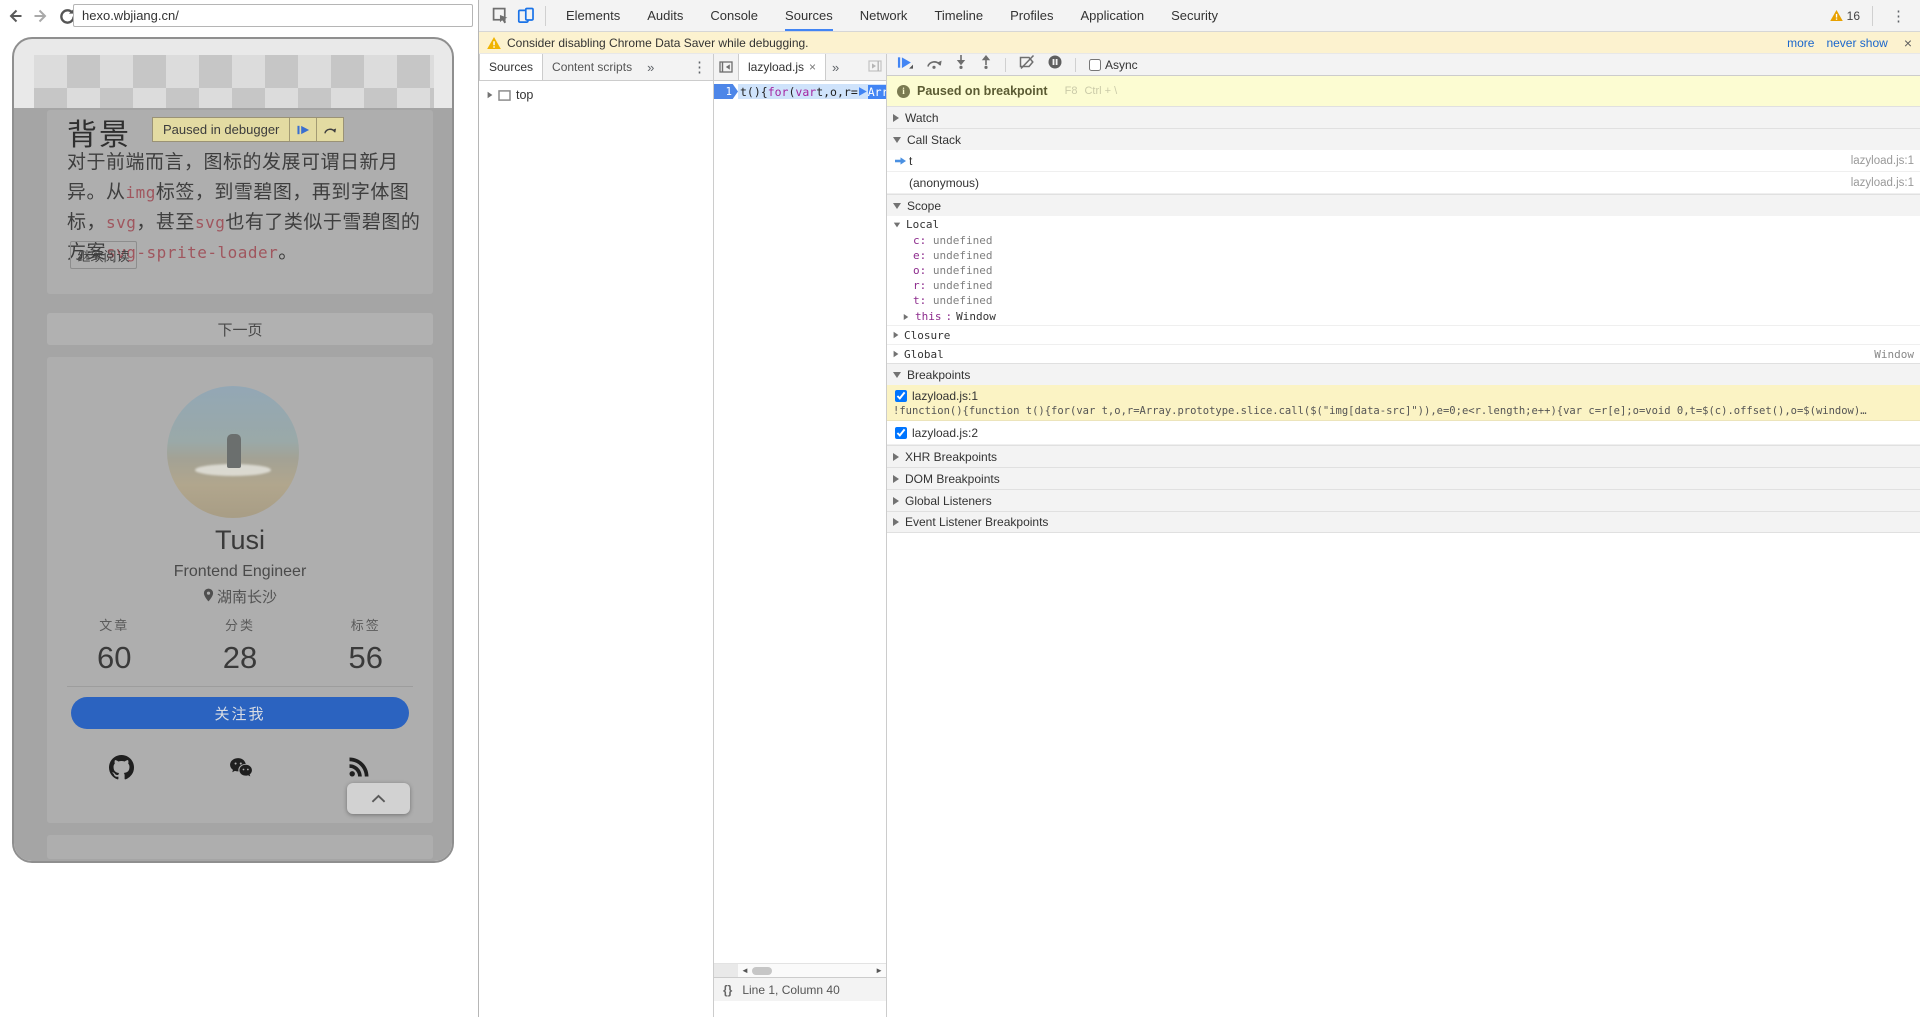  Describe the element at coordinates (1027, 64) in the screenshot. I see `deactivate-breakpoints-icon` at that location.